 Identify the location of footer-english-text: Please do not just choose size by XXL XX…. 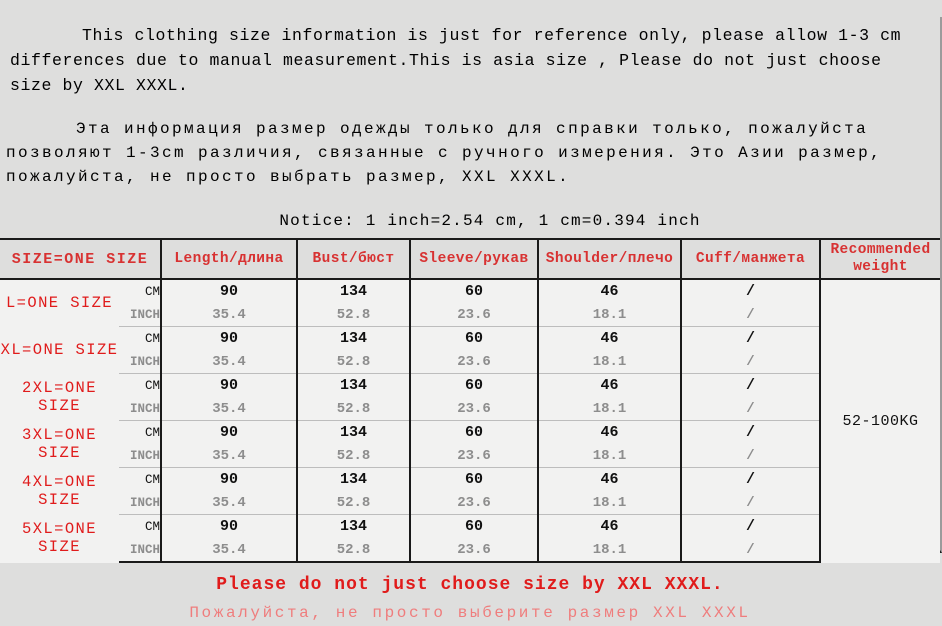
(470, 585).